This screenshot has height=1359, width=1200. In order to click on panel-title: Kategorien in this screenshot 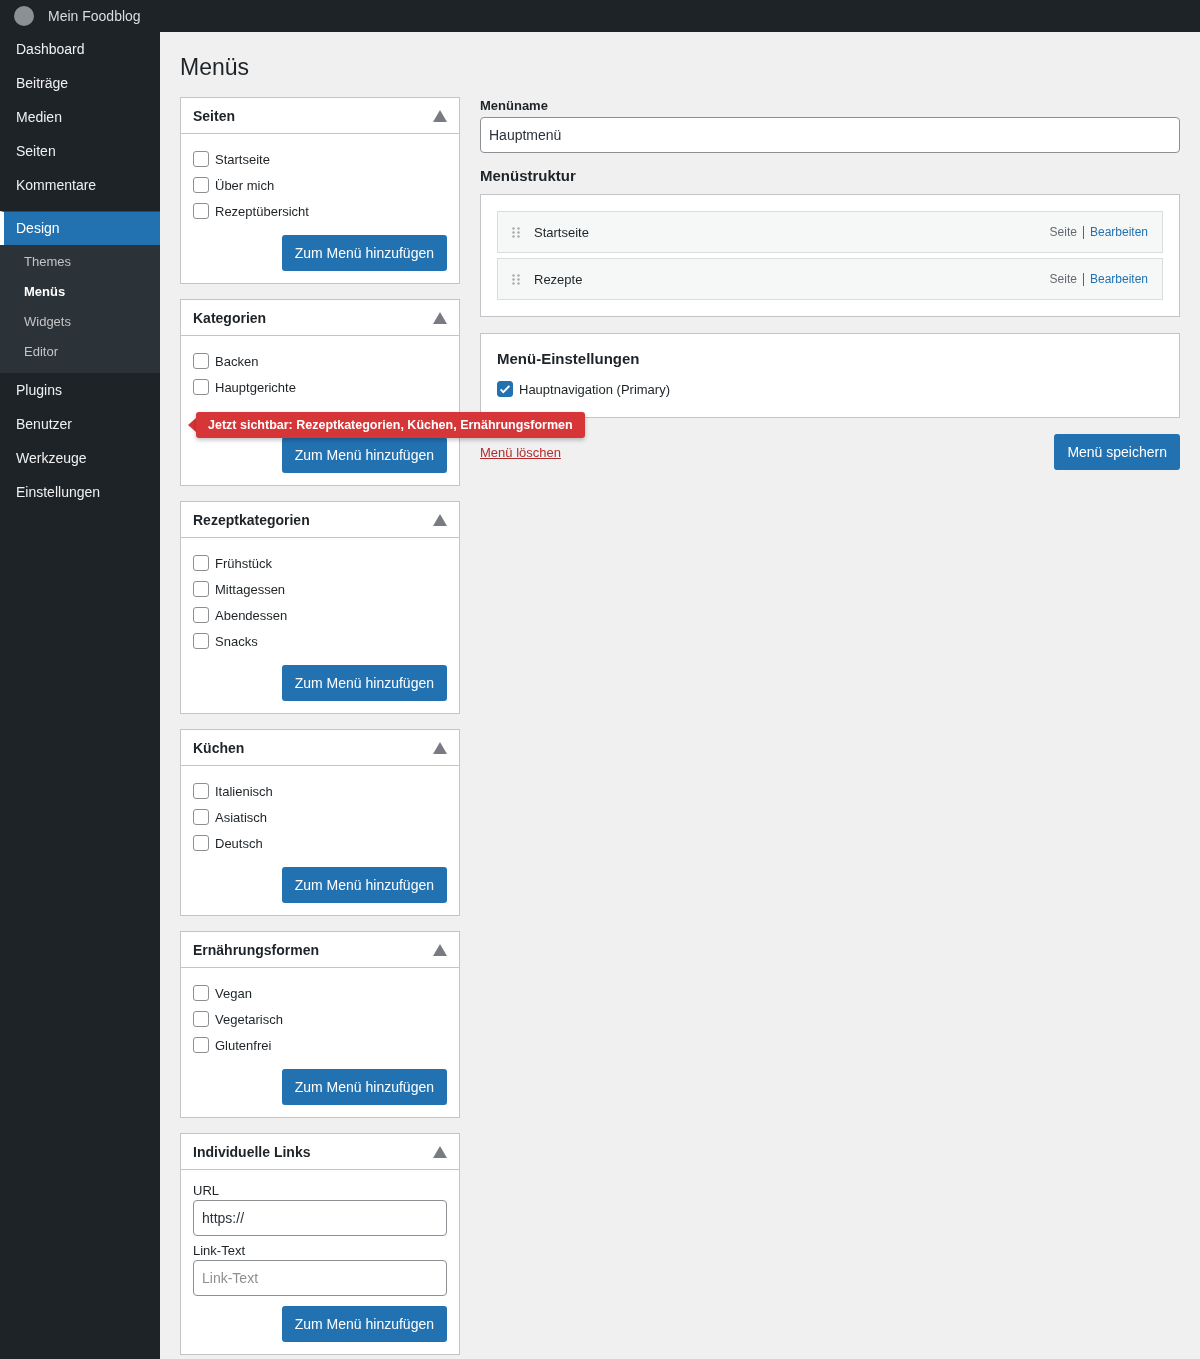, I will do `click(230, 317)`.